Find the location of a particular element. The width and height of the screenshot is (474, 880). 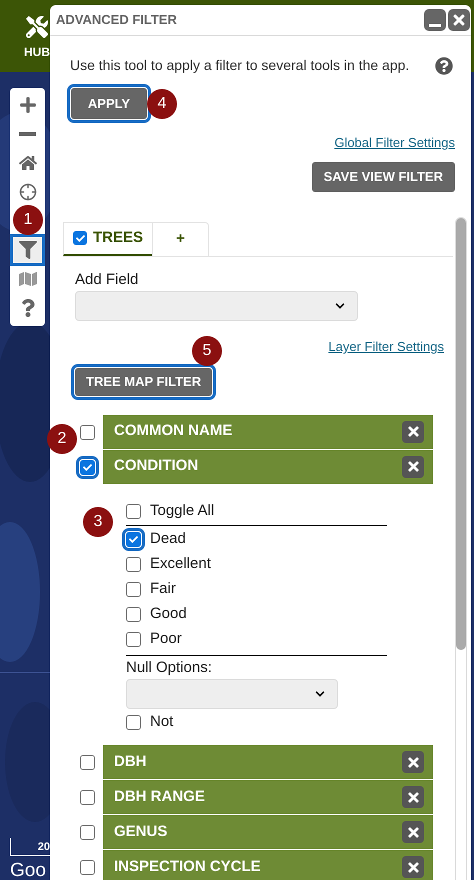

scrollbar-thumb is located at coordinates (461, 434).